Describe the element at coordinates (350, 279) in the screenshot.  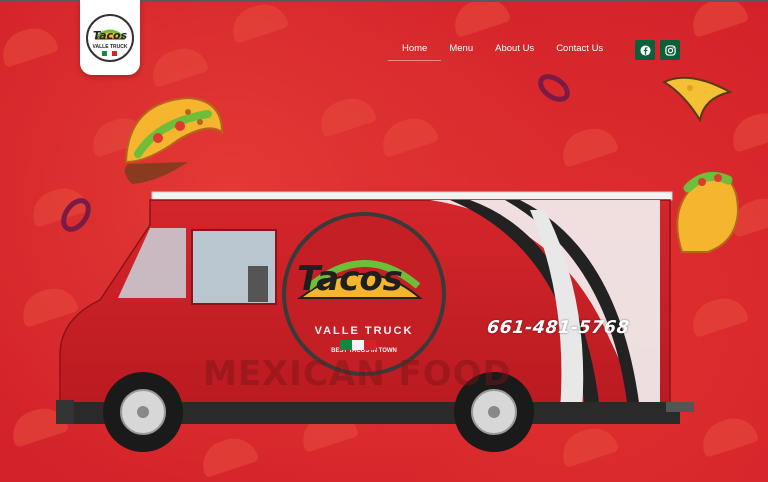
I see `truck-emblem-title: Tacos` at that location.